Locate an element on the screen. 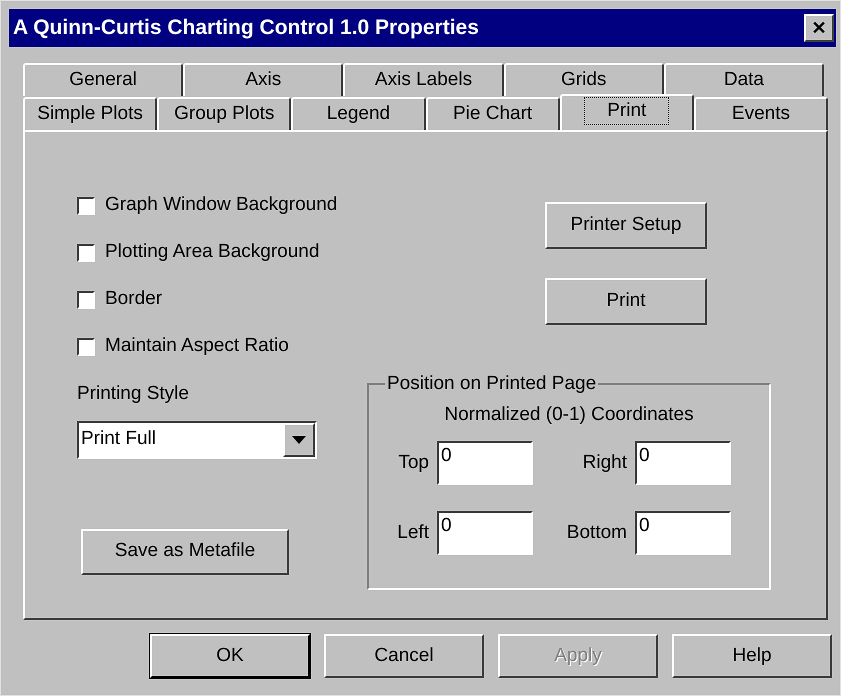 The image size is (841, 696). tab: Grids is located at coordinates (584, 79).